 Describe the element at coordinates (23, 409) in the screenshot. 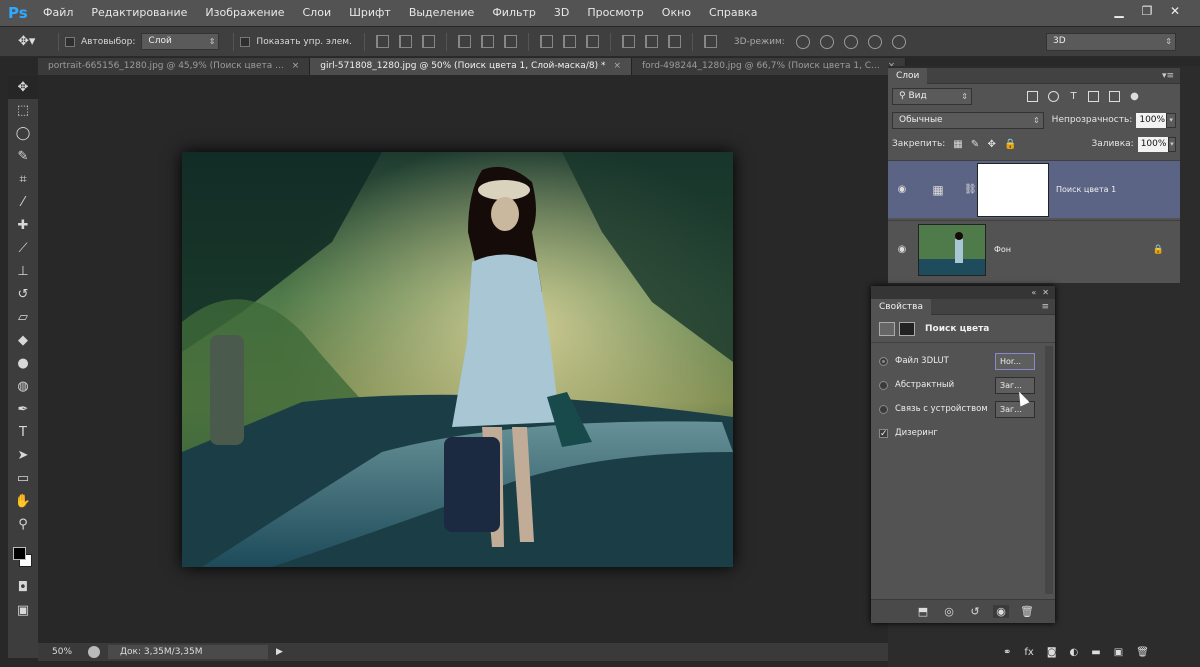

I see `pen-icon: ✒` at that location.